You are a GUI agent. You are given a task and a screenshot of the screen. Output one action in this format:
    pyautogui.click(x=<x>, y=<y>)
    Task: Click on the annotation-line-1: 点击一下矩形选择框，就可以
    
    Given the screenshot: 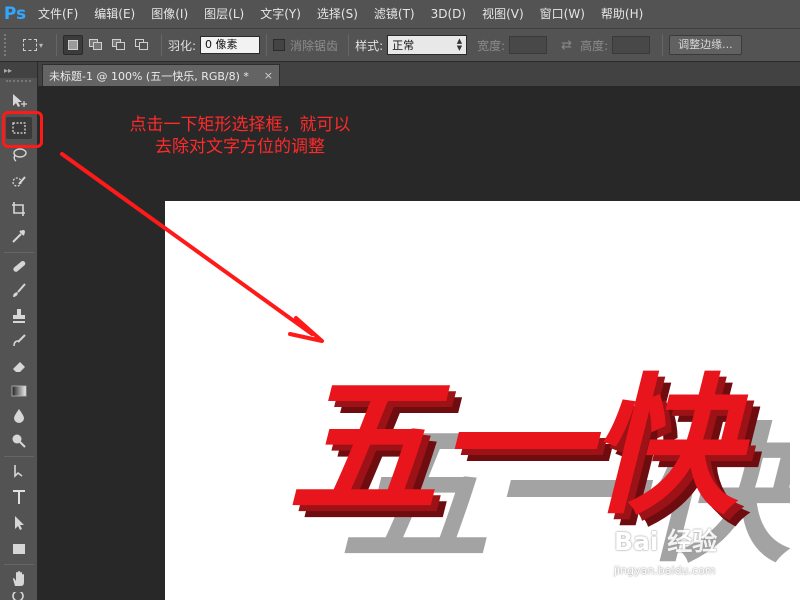 What is the action you would take?
    pyautogui.click(x=240, y=125)
    